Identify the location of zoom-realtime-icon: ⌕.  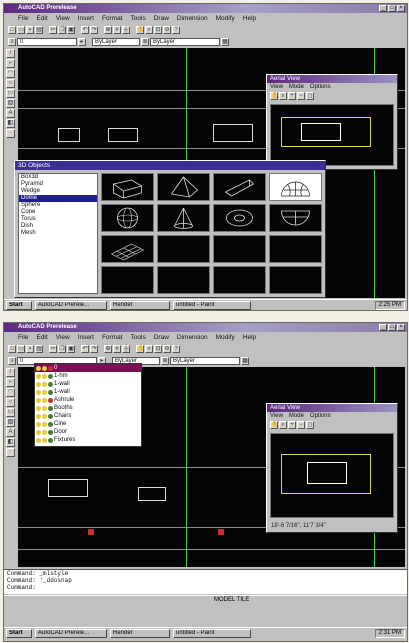
(149, 29).